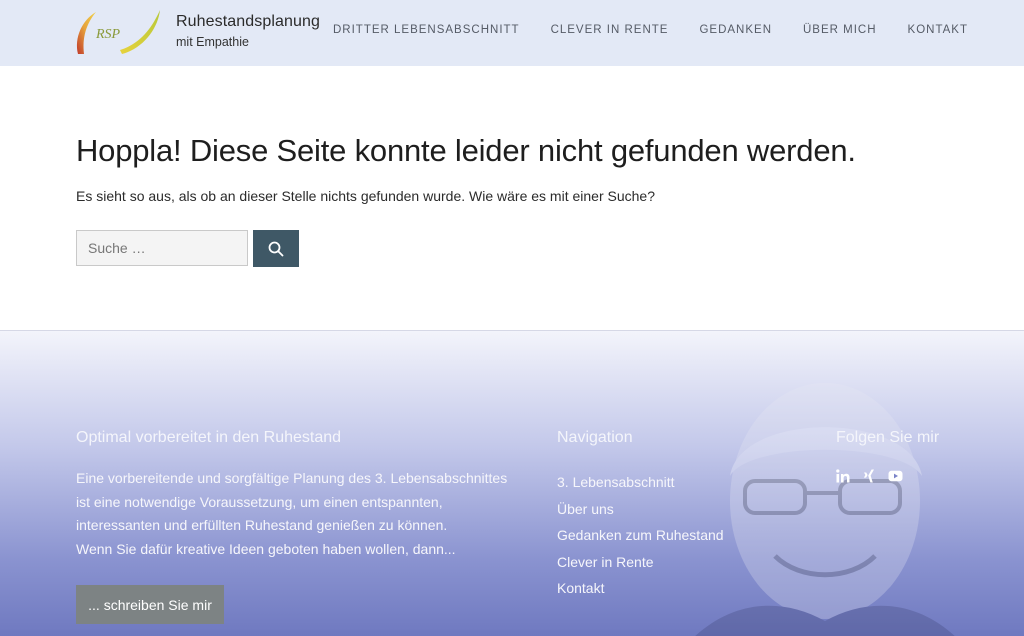 Image resolution: width=1024 pixels, height=636 pixels. Describe the element at coordinates (888, 437) in the screenshot. I see `footer-heading-social: Folgen Sie mir` at that location.